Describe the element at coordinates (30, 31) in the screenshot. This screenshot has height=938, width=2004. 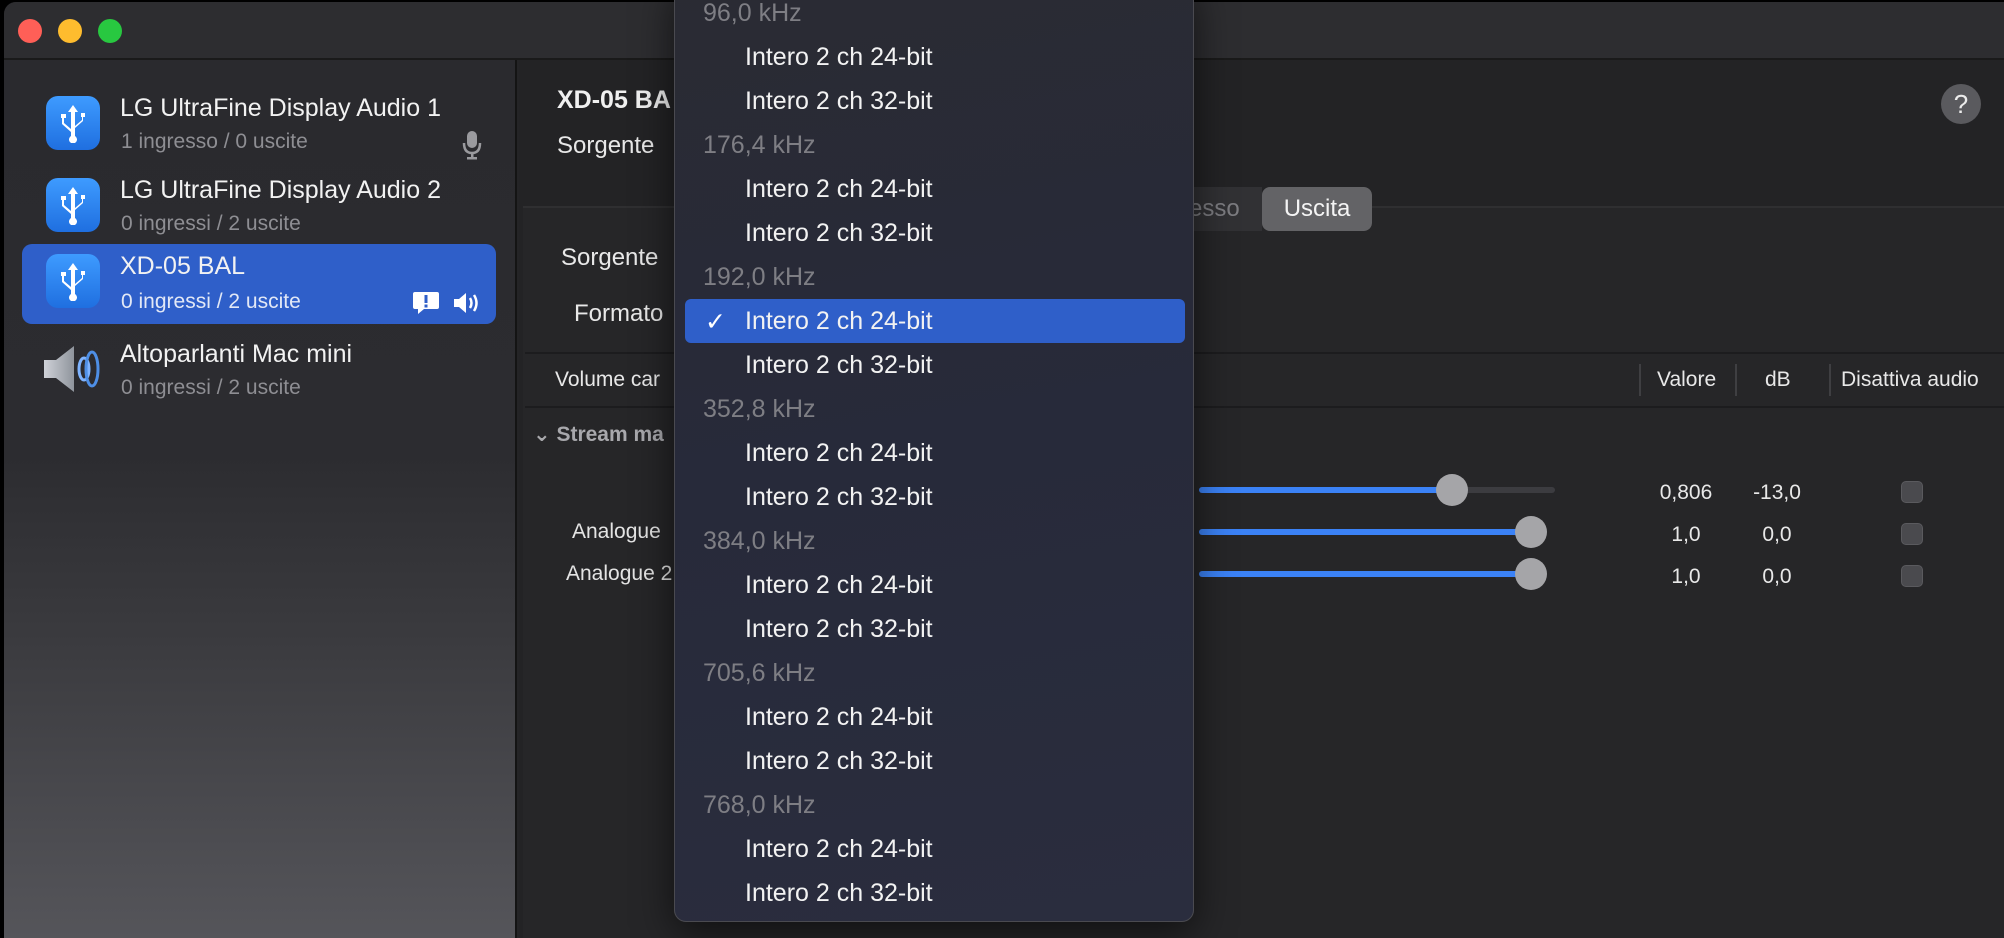
I see `close-window-button` at that location.